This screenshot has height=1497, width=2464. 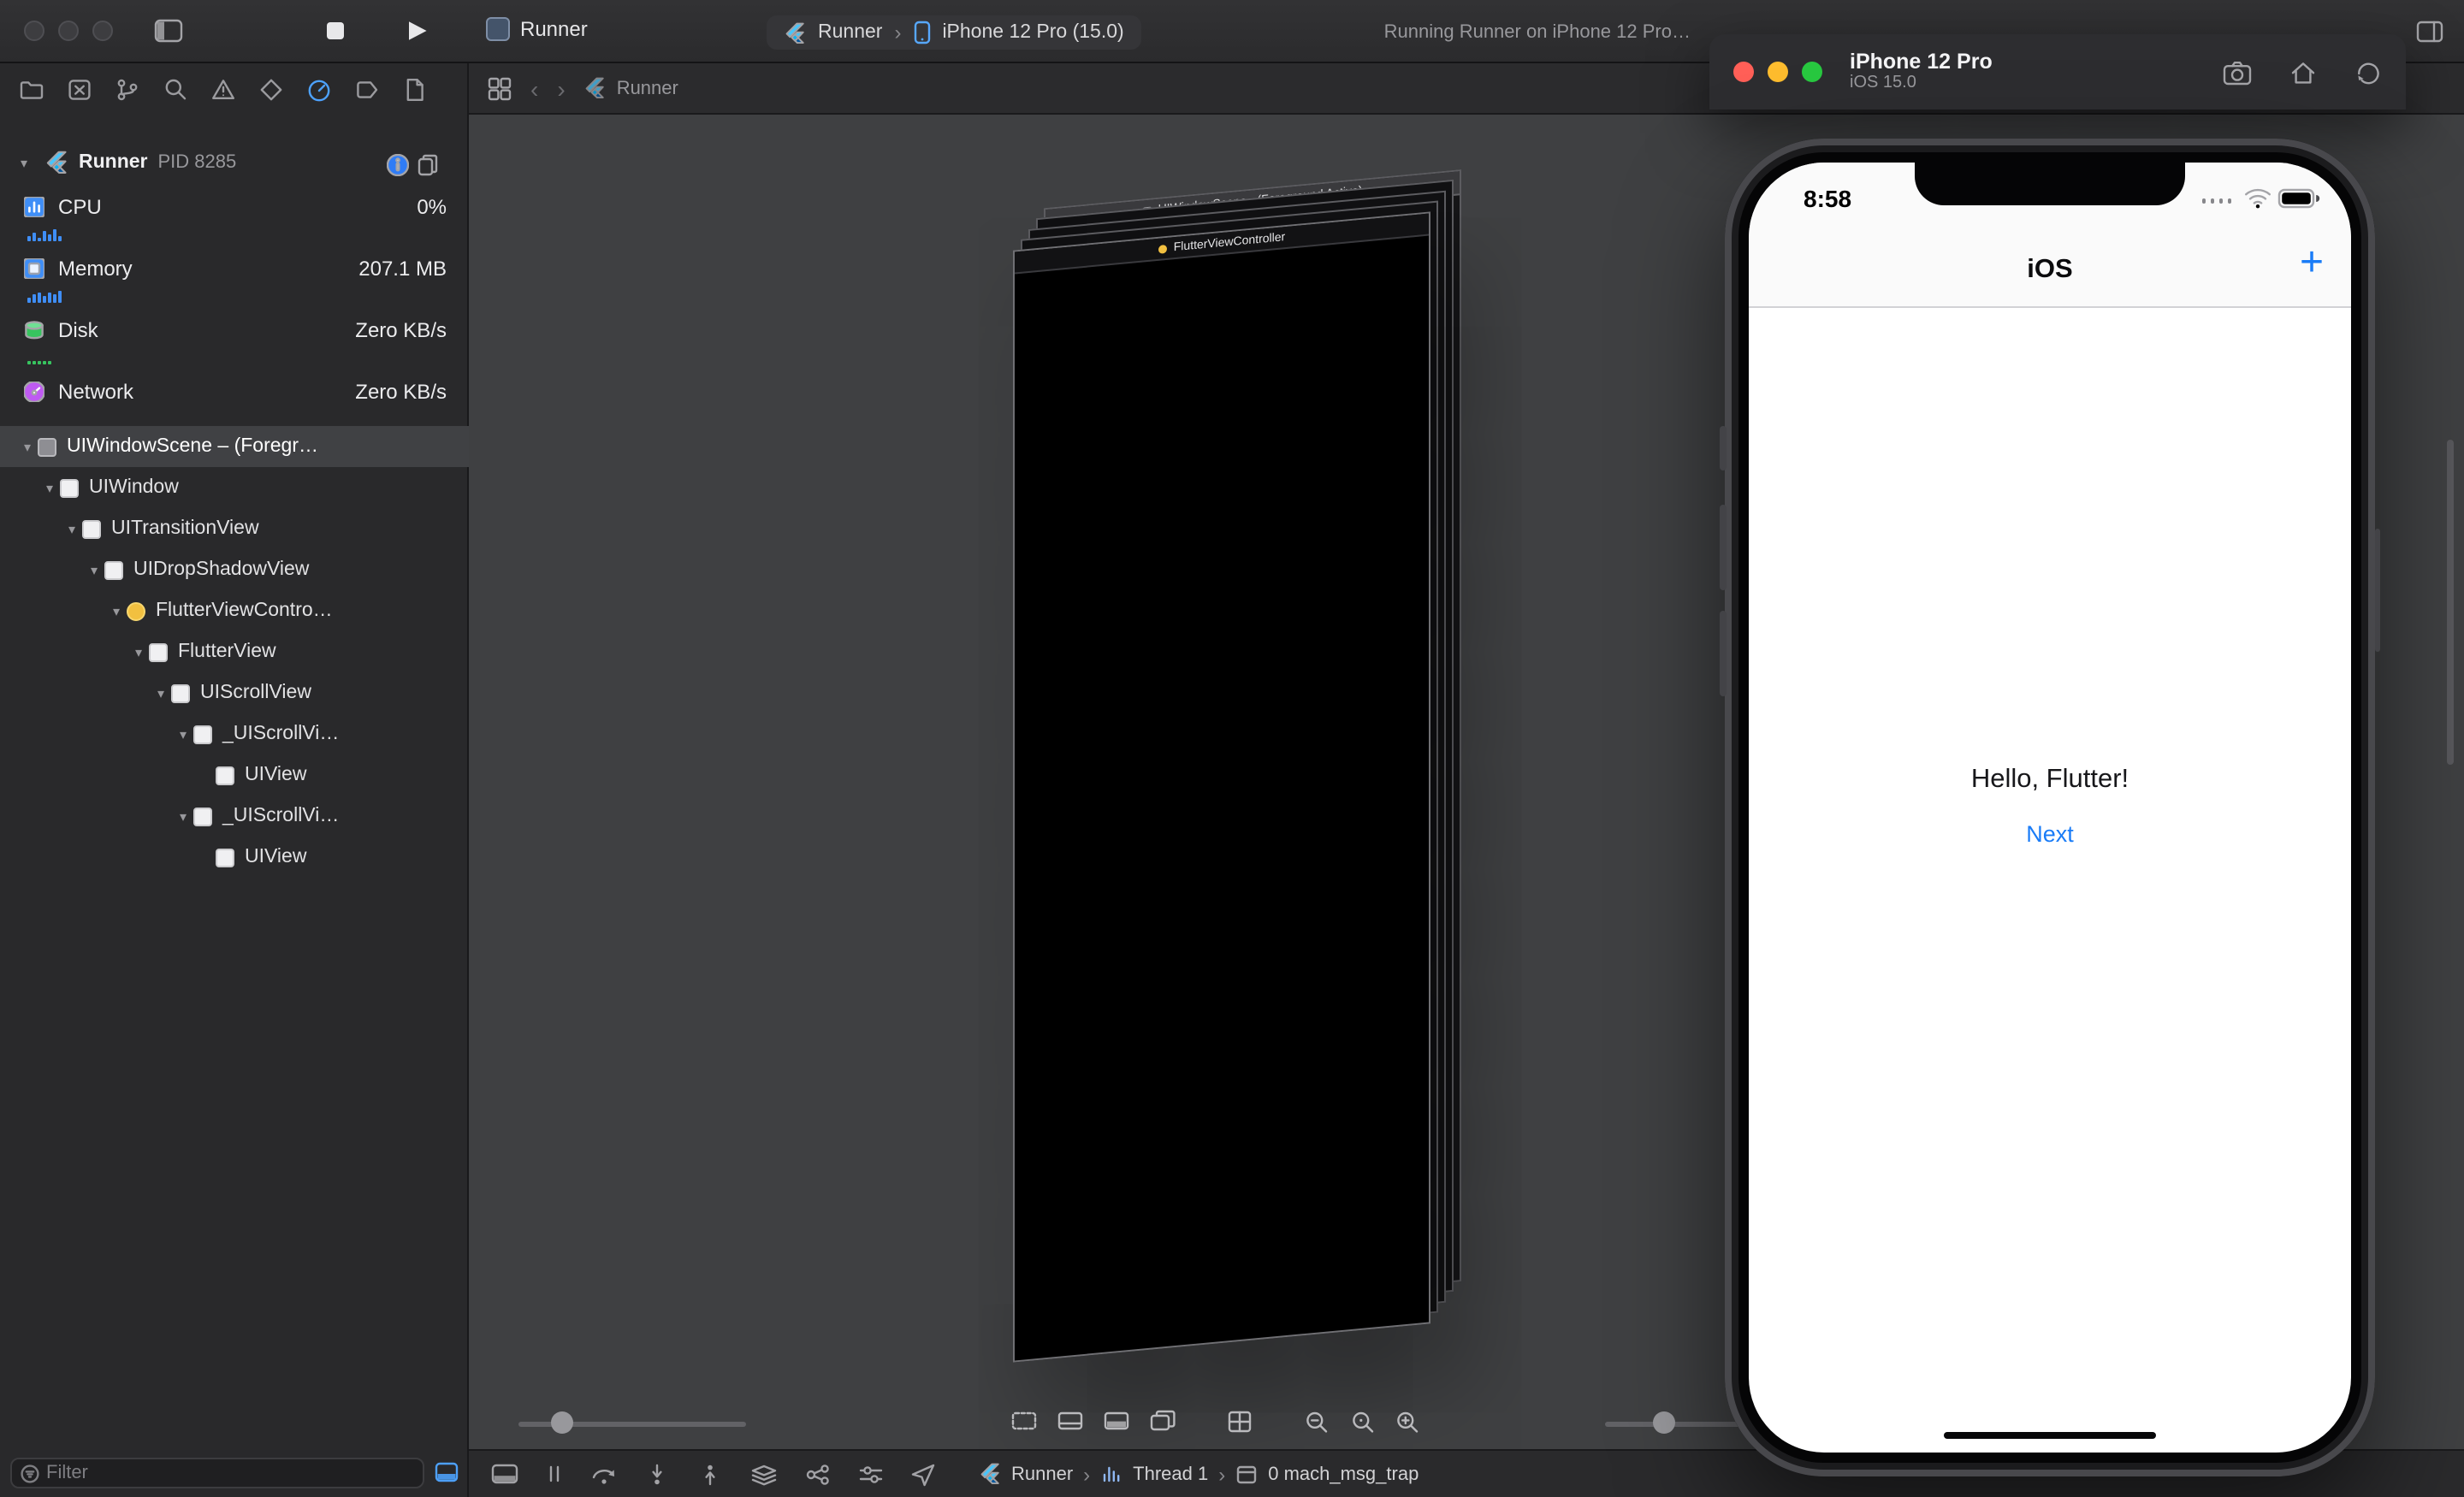 What do you see at coordinates (79, 89) in the screenshot?
I see `source-control-navigator-icon` at bounding box center [79, 89].